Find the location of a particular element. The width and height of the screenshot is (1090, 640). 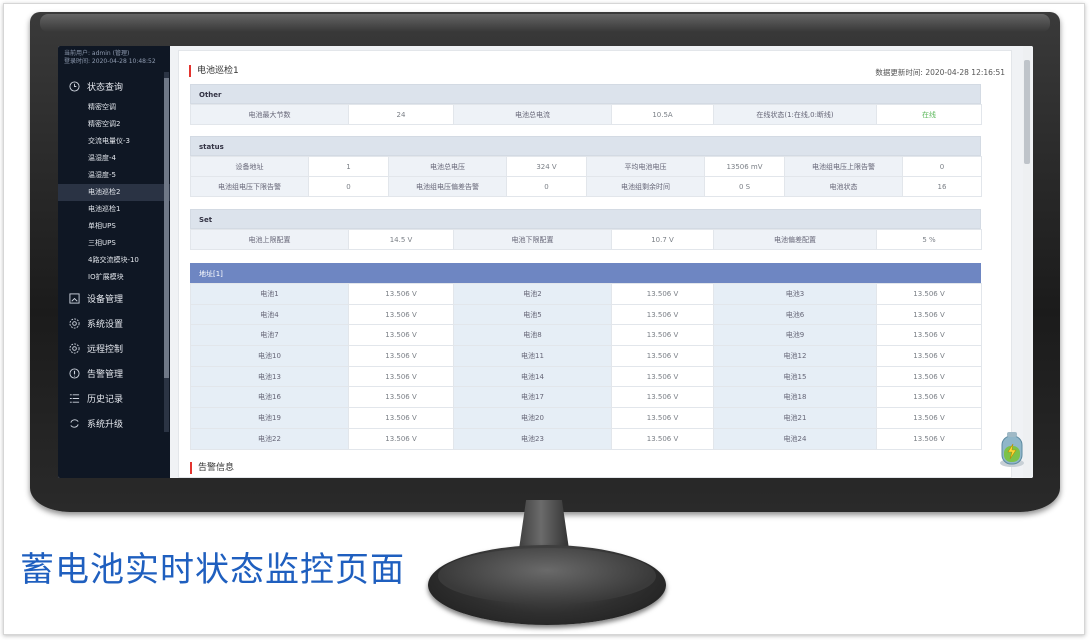

sidebar-section-history: 历史记录 is located at coordinates (114, 398).